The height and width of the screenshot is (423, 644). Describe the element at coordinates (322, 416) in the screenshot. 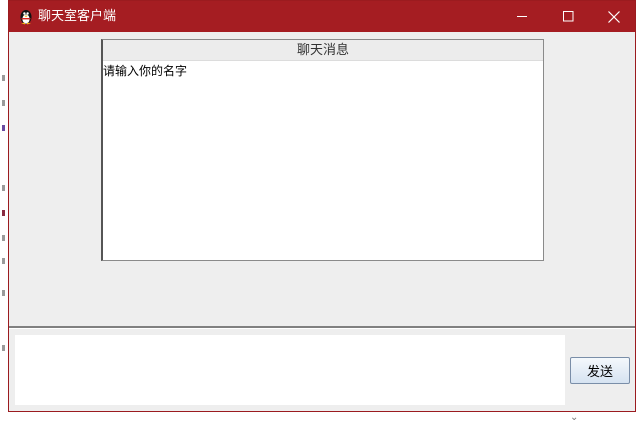

I see `desktop-background-bottom` at that location.